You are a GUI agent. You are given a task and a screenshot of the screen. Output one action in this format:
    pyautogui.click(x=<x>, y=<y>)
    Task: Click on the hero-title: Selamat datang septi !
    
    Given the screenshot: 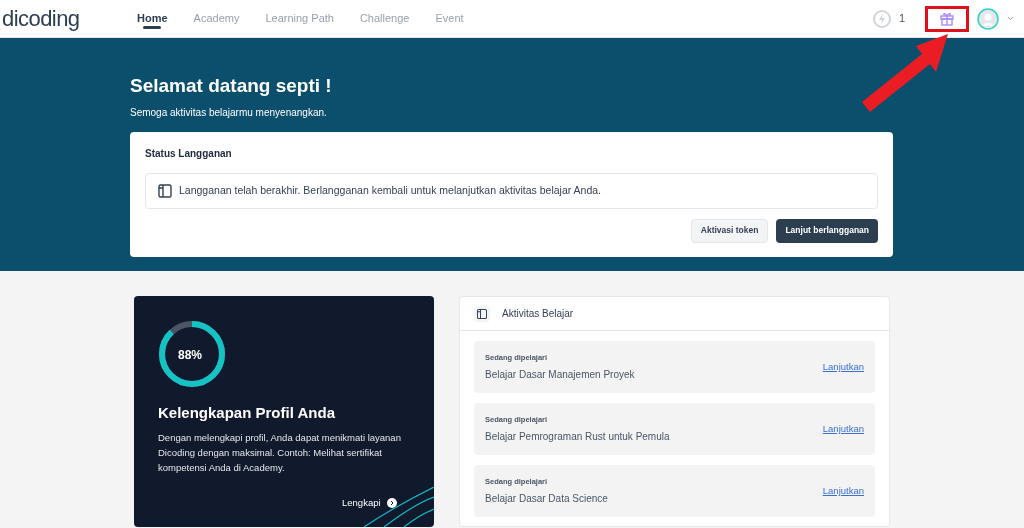 What is the action you would take?
    pyautogui.click(x=231, y=86)
    